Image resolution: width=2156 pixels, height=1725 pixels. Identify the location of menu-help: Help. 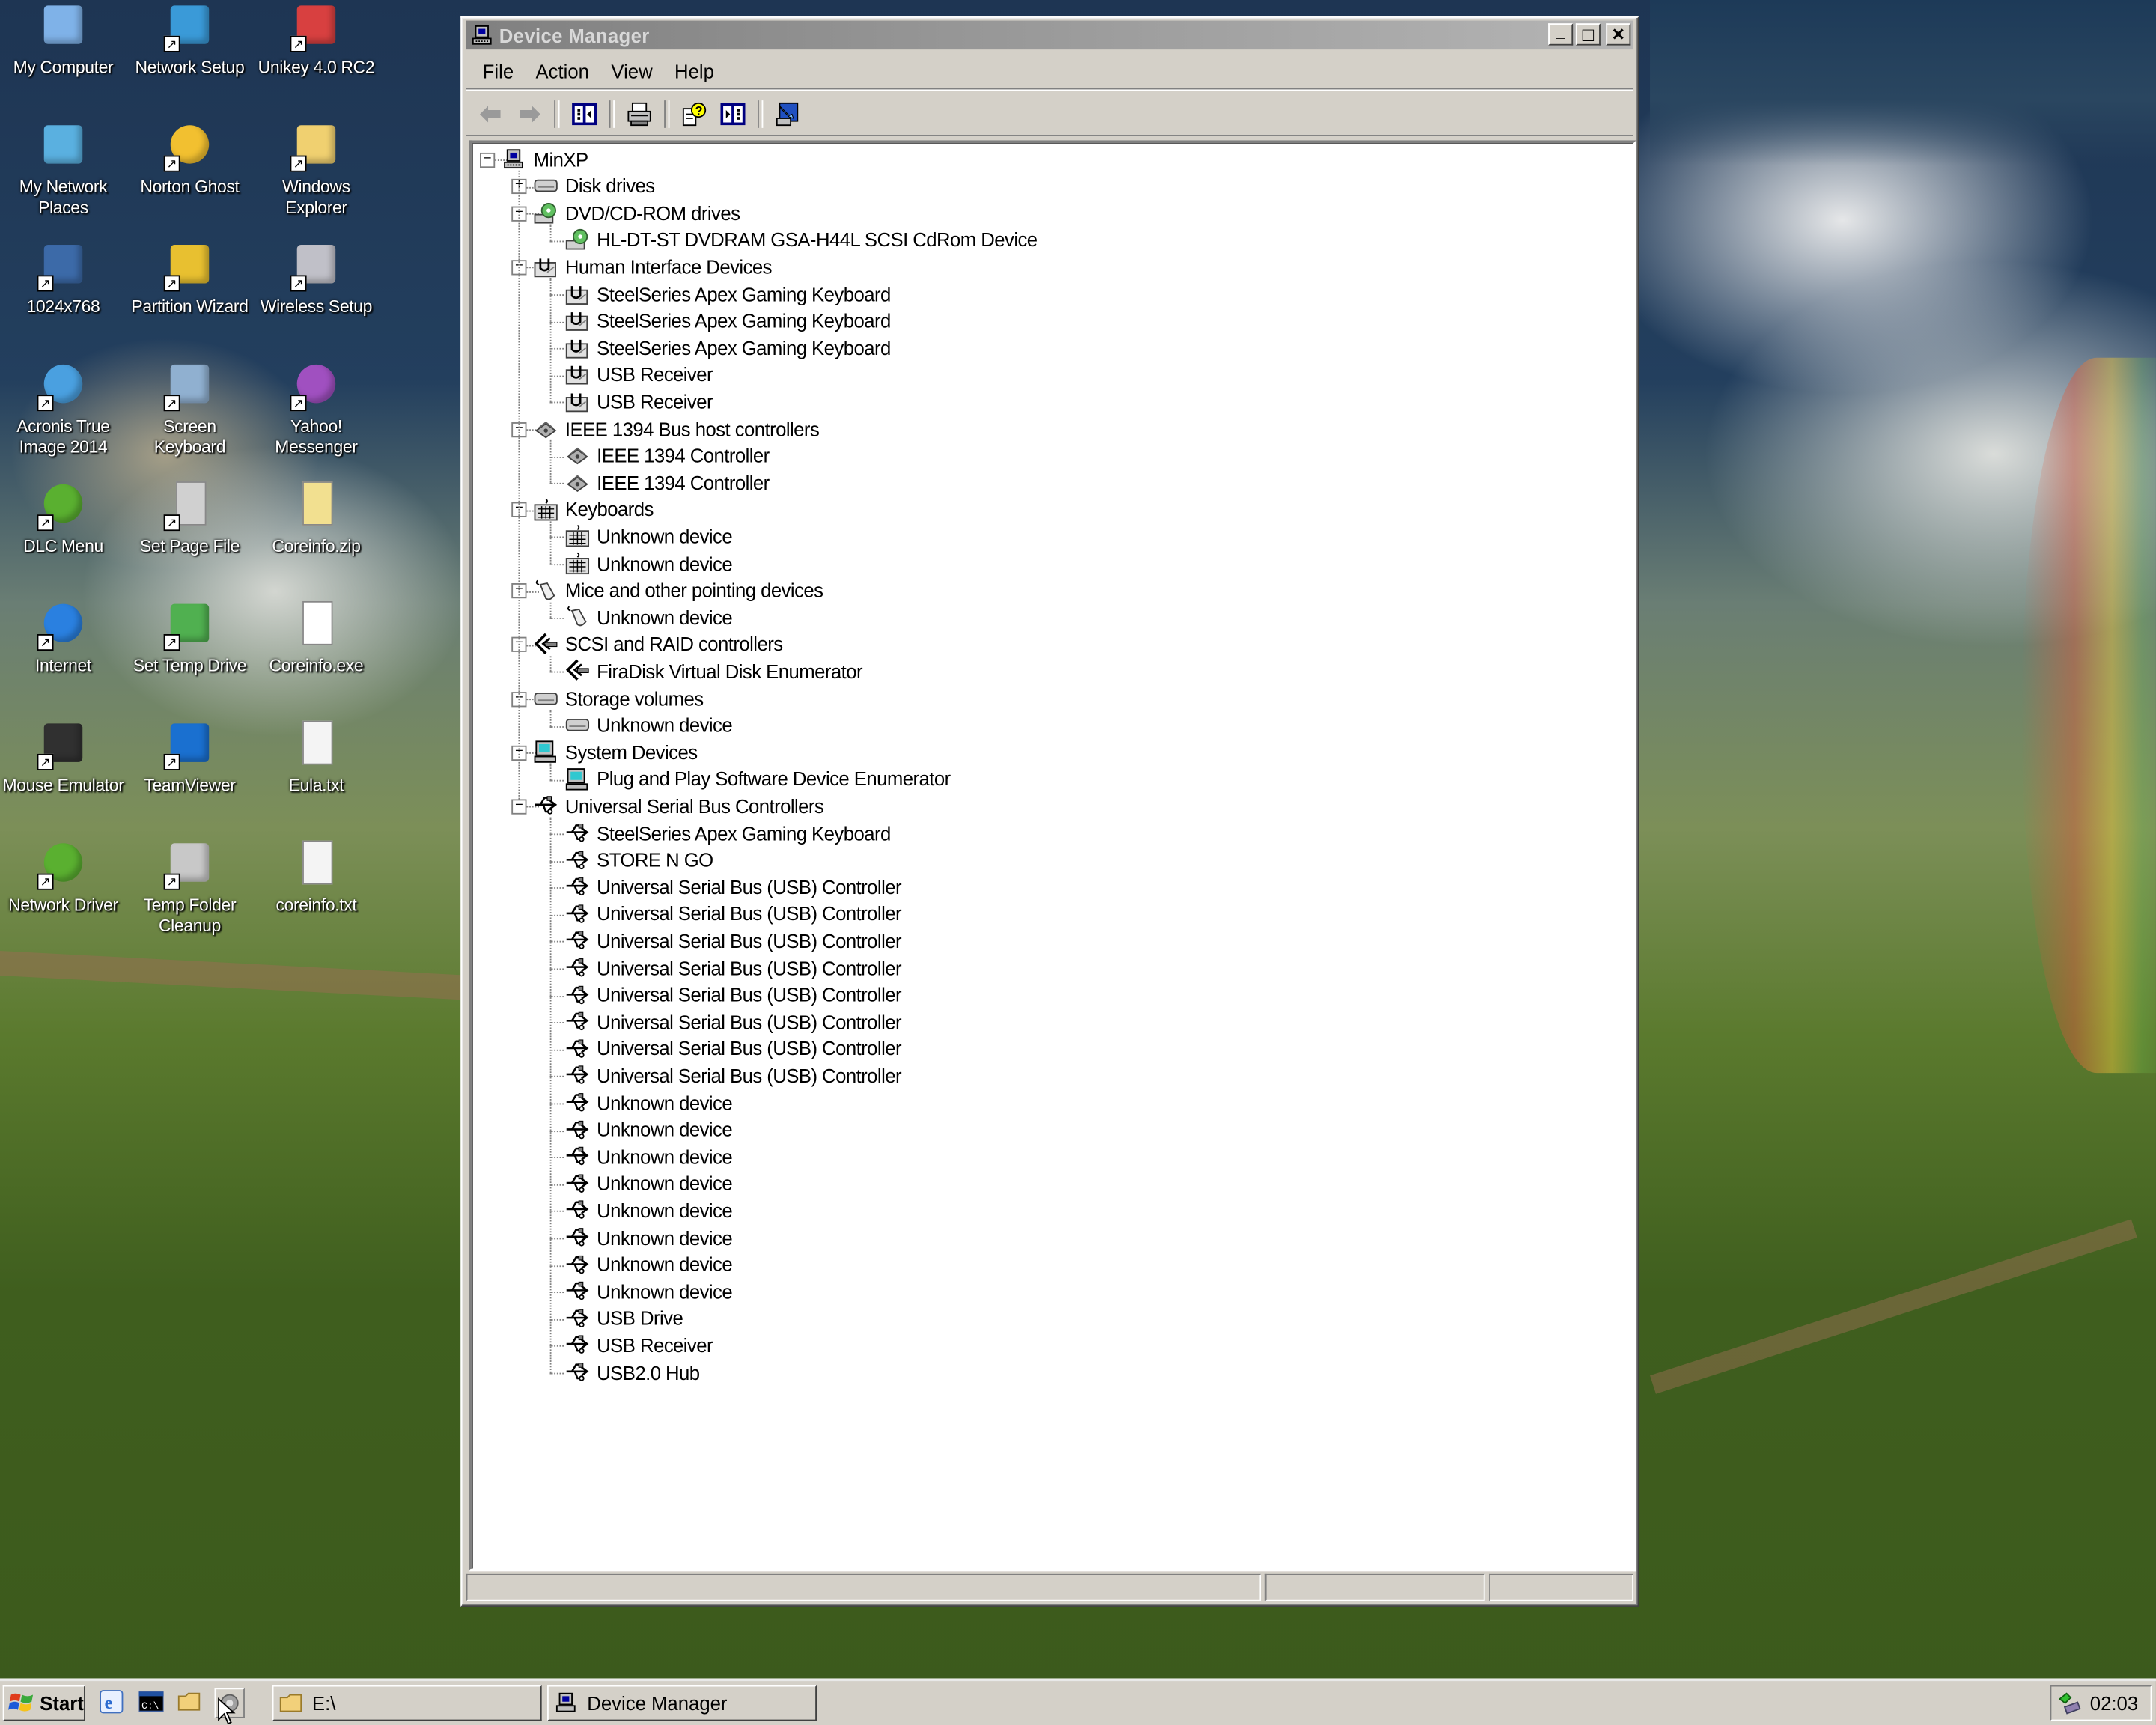
(694, 71).